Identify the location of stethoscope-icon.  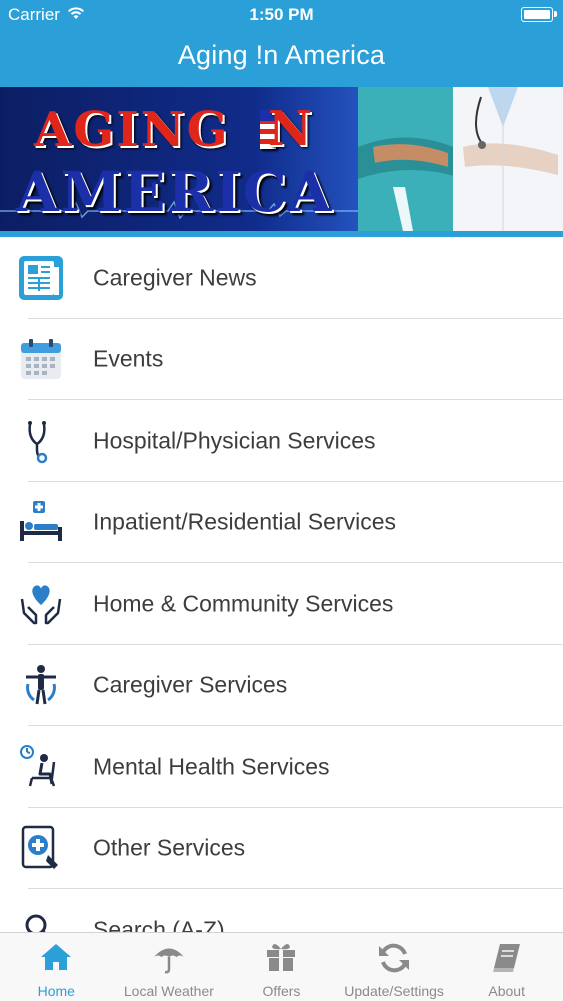
(38, 441).